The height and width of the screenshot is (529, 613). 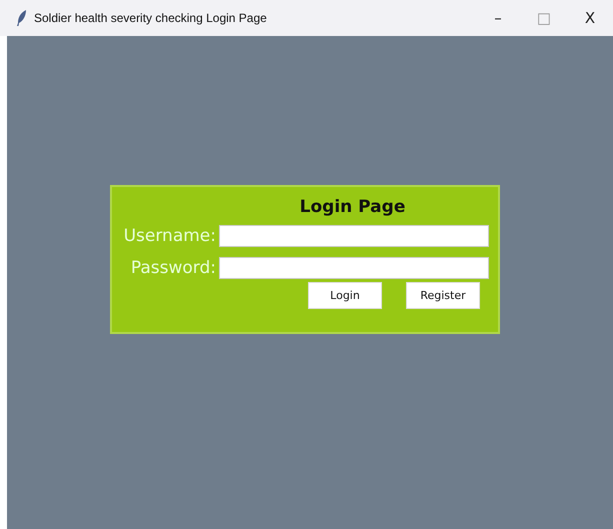 What do you see at coordinates (443, 295) in the screenshot?
I see `action-button: Register` at bounding box center [443, 295].